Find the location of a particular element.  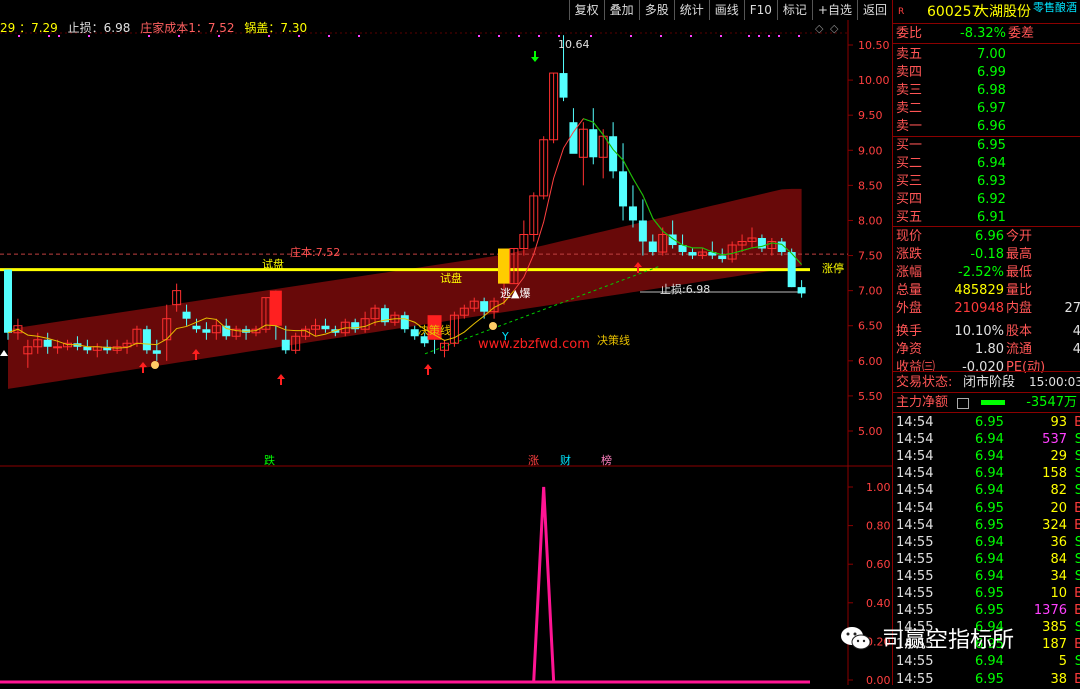

ask-row: 卖五 7.00 is located at coordinates (986, 54).